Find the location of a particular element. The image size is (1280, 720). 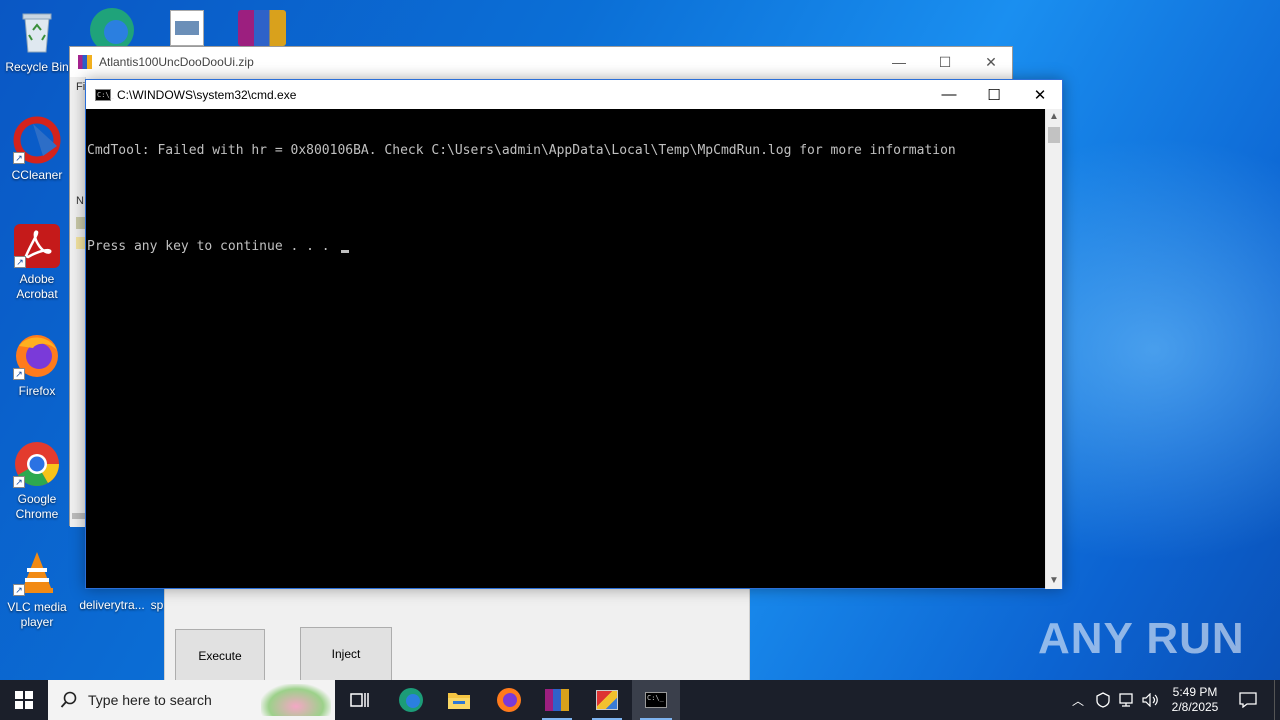

console-prompt-text: Press any key to continue . . . is located at coordinates (212, 246).